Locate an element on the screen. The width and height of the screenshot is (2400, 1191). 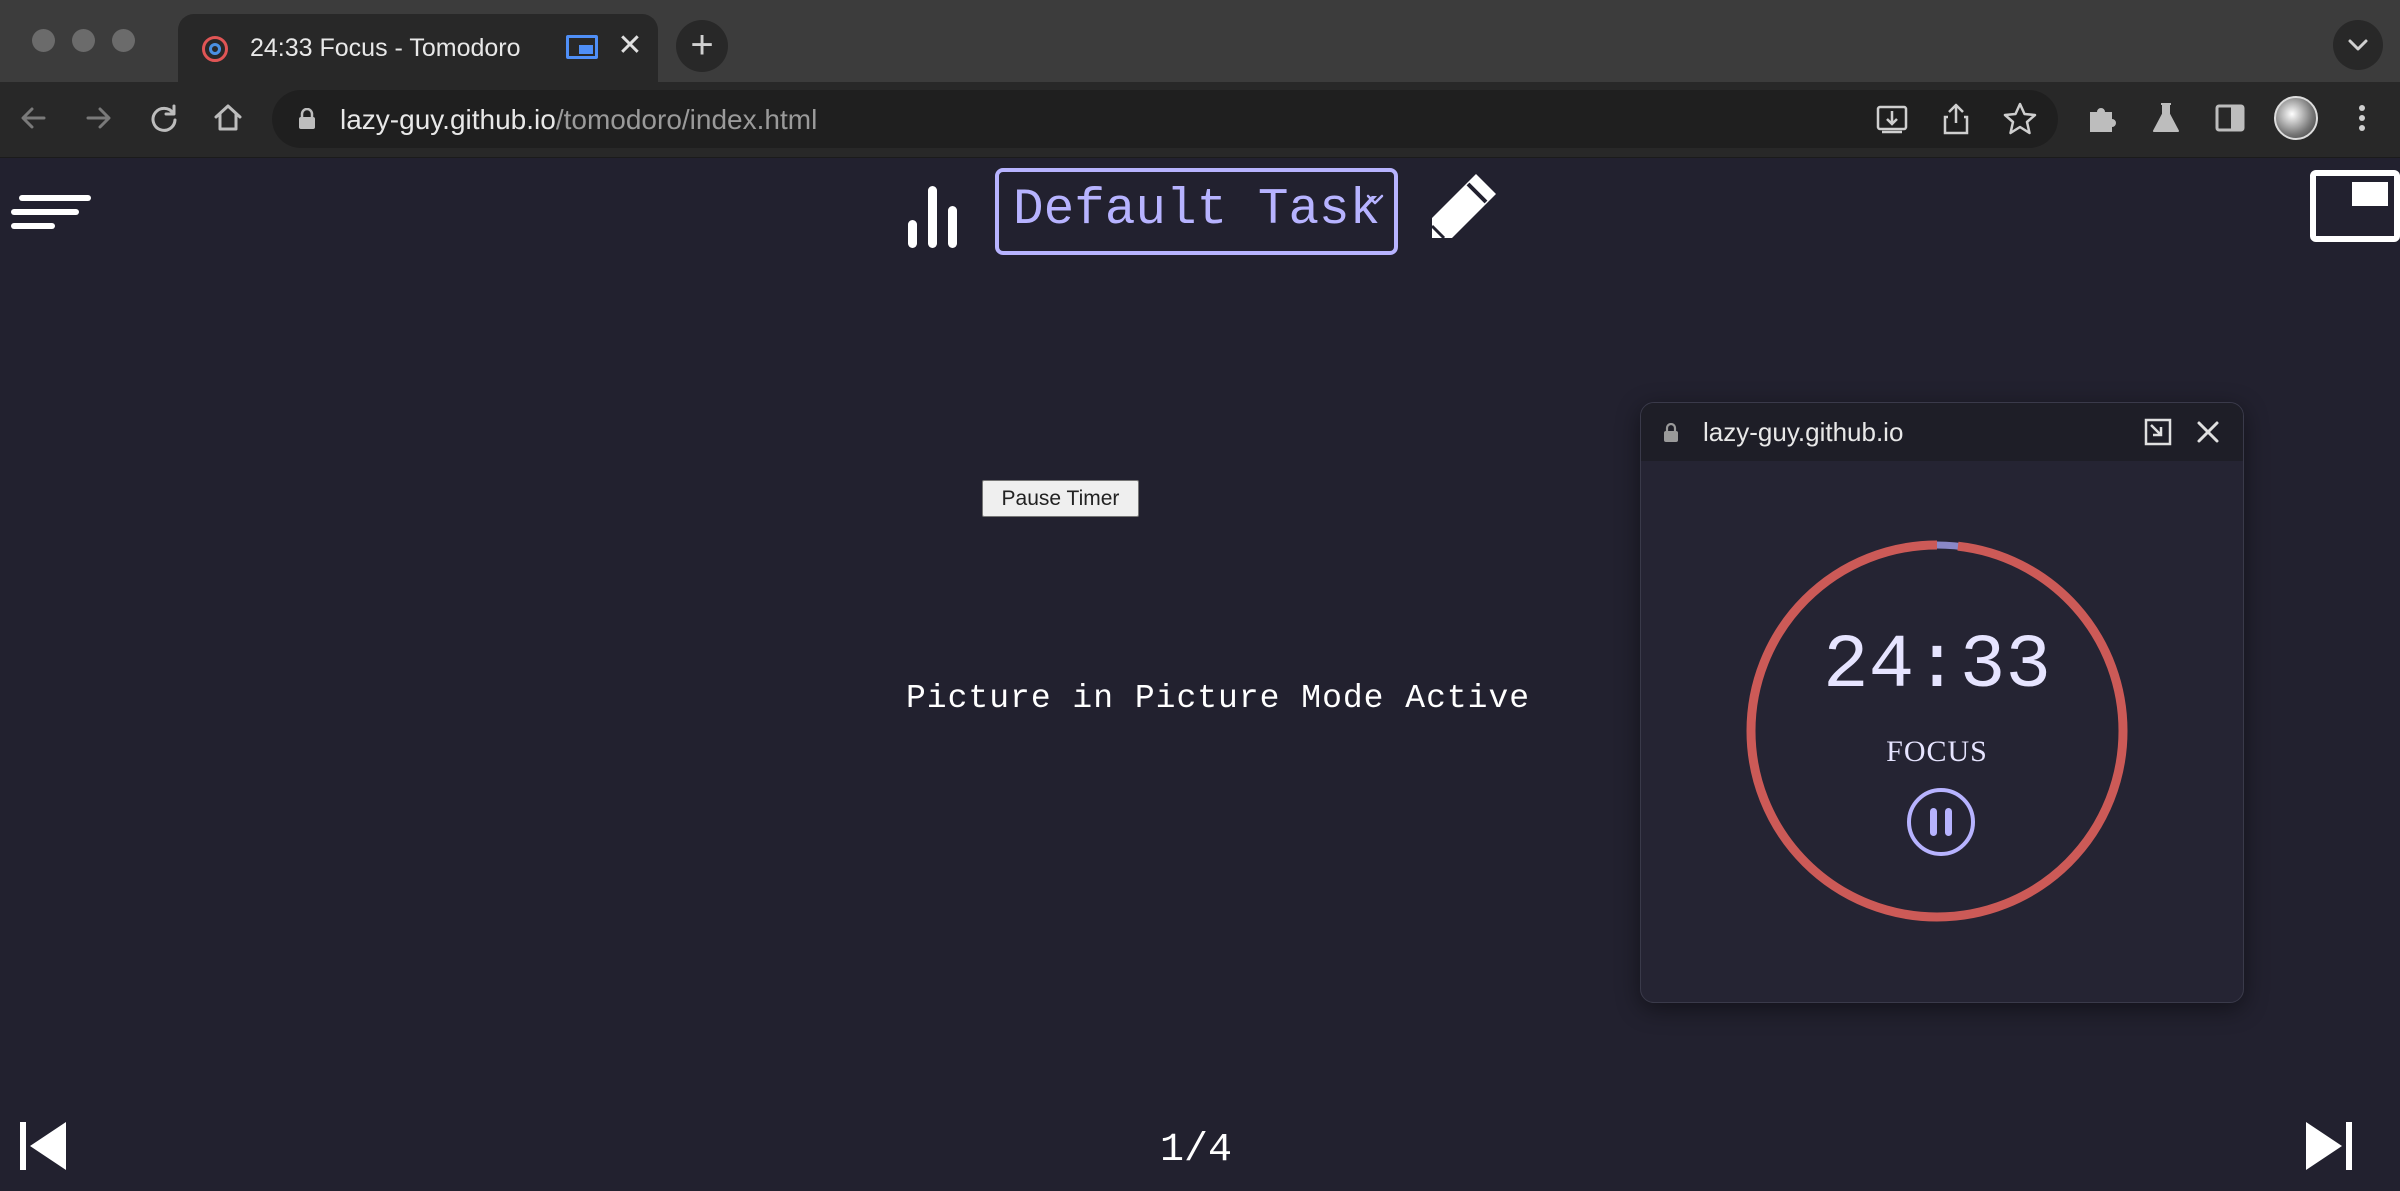
pip-window: lazy-guy.github.io 24:33 FOCUS is located at coordinates (1942, 702).